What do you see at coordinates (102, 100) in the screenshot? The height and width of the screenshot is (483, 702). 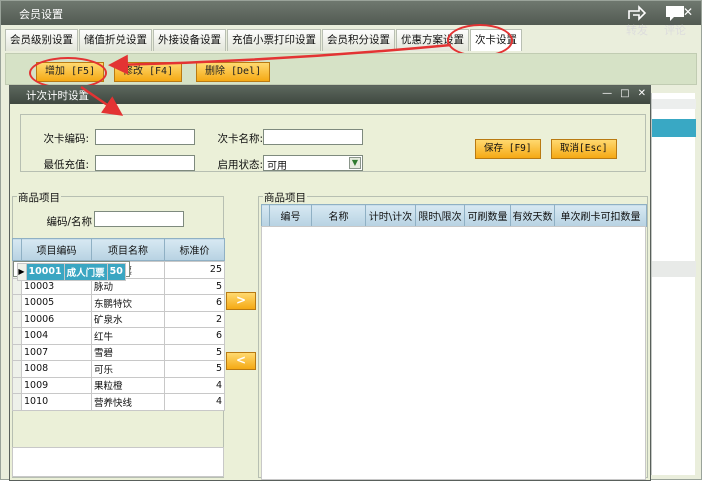 I see `annotation-arrow-add-to-dialog` at bounding box center [102, 100].